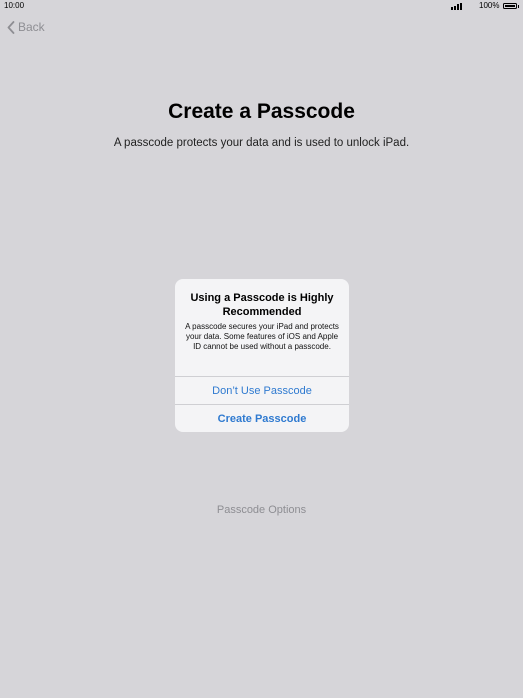 The height and width of the screenshot is (698, 523). What do you see at coordinates (489, 5) in the screenshot?
I see `battery-percentage: 100%` at bounding box center [489, 5].